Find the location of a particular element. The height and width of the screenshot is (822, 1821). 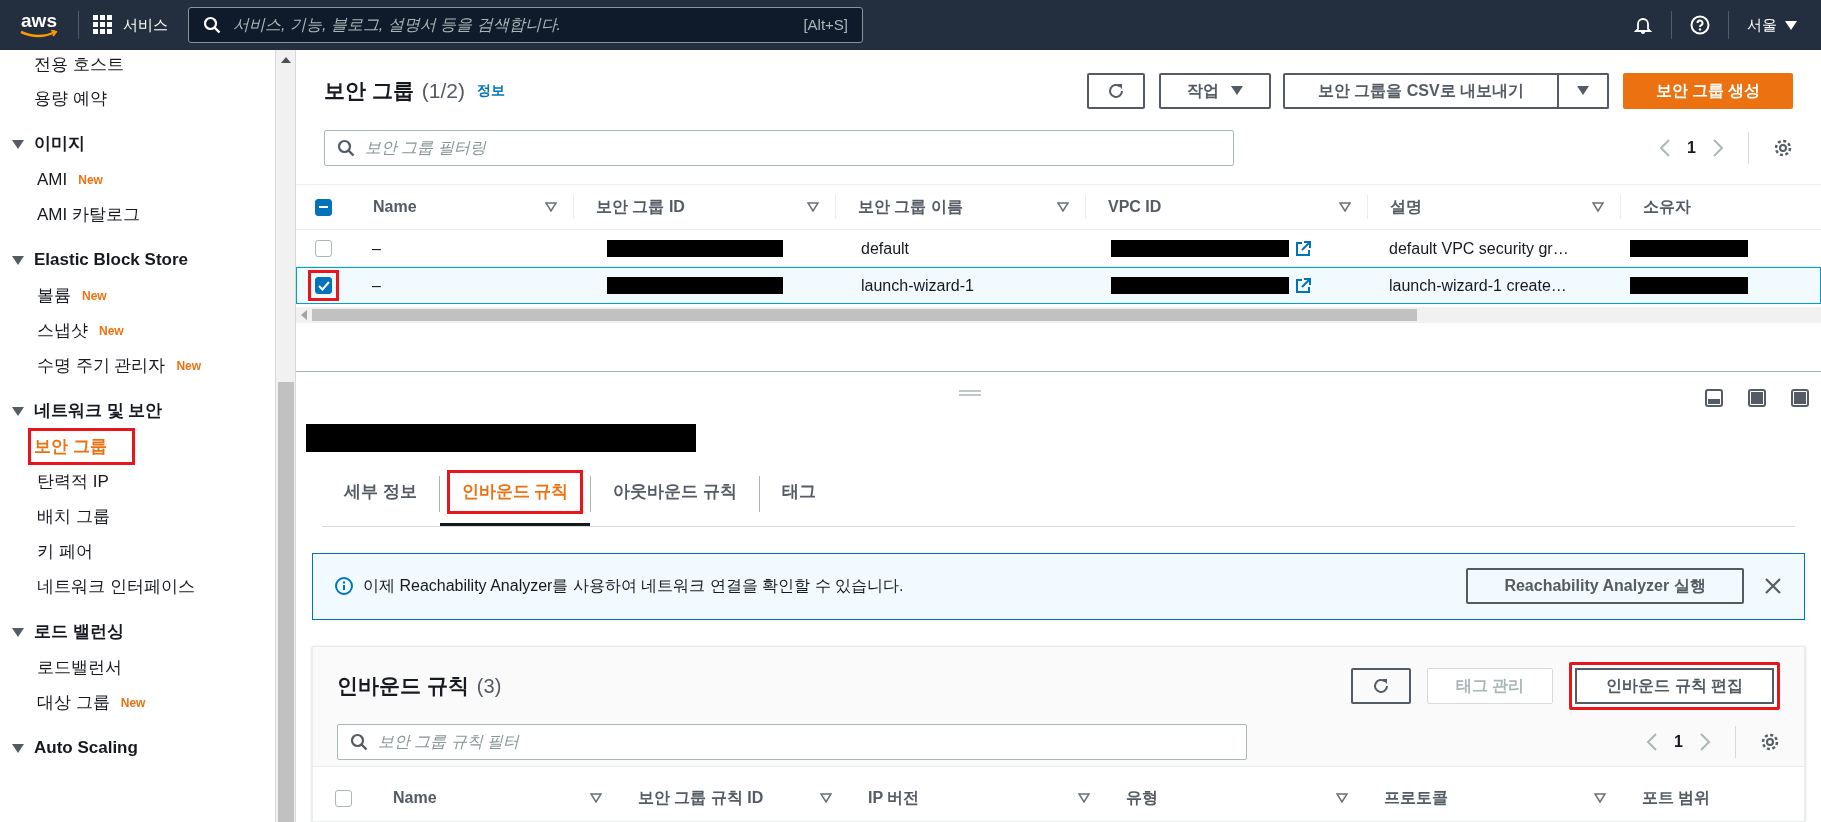

tab-highlight-frame: 아웃바운드 규칙 is located at coordinates (675, 492).